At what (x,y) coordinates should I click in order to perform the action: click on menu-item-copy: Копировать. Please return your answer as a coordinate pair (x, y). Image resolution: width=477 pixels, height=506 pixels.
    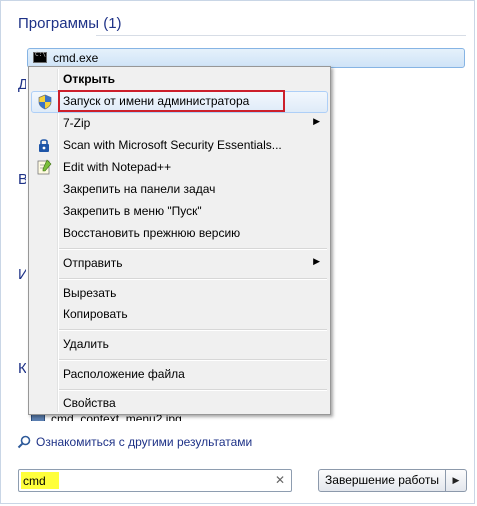
    Looking at the image, I should click on (179, 315).